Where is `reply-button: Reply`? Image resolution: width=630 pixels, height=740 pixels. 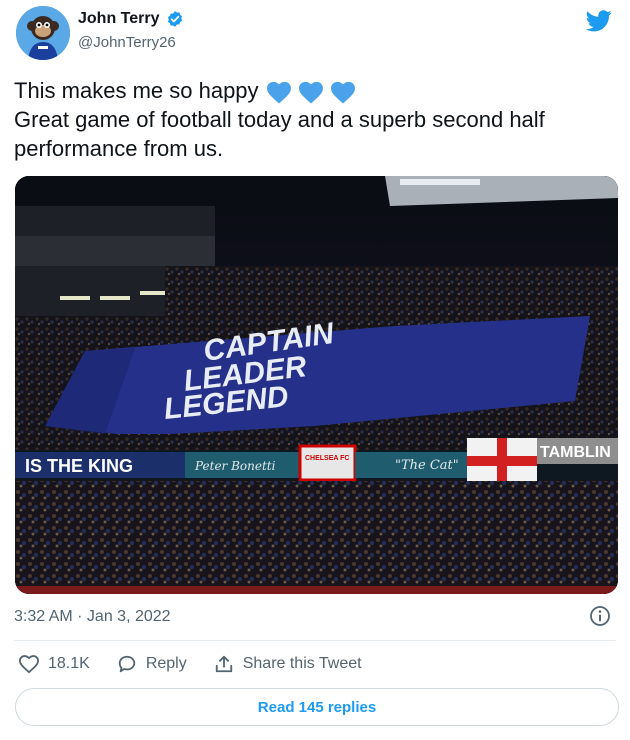
reply-button: Reply is located at coordinates (151, 664).